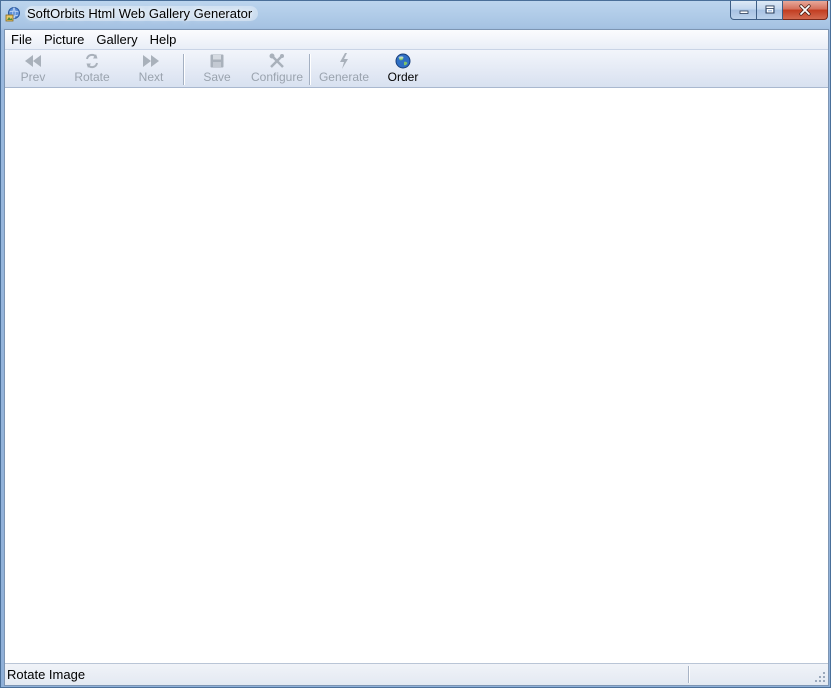 The image size is (831, 688). Describe the element at coordinates (277, 61) in the screenshot. I see `configure-tools-icon` at that location.